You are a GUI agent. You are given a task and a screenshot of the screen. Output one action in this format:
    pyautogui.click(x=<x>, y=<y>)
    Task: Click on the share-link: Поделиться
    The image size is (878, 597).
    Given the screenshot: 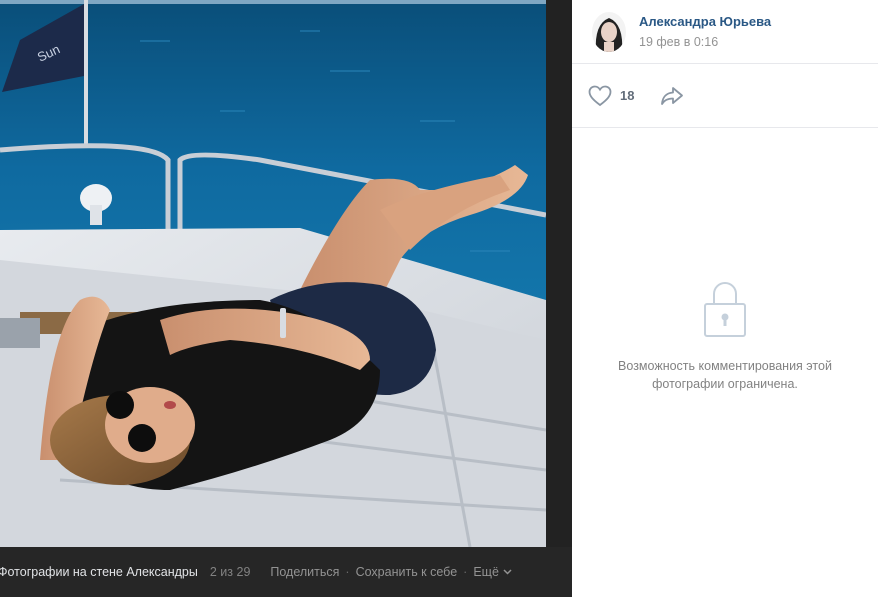 What is the action you would take?
    pyautogui.click(x=304, y=572)
    